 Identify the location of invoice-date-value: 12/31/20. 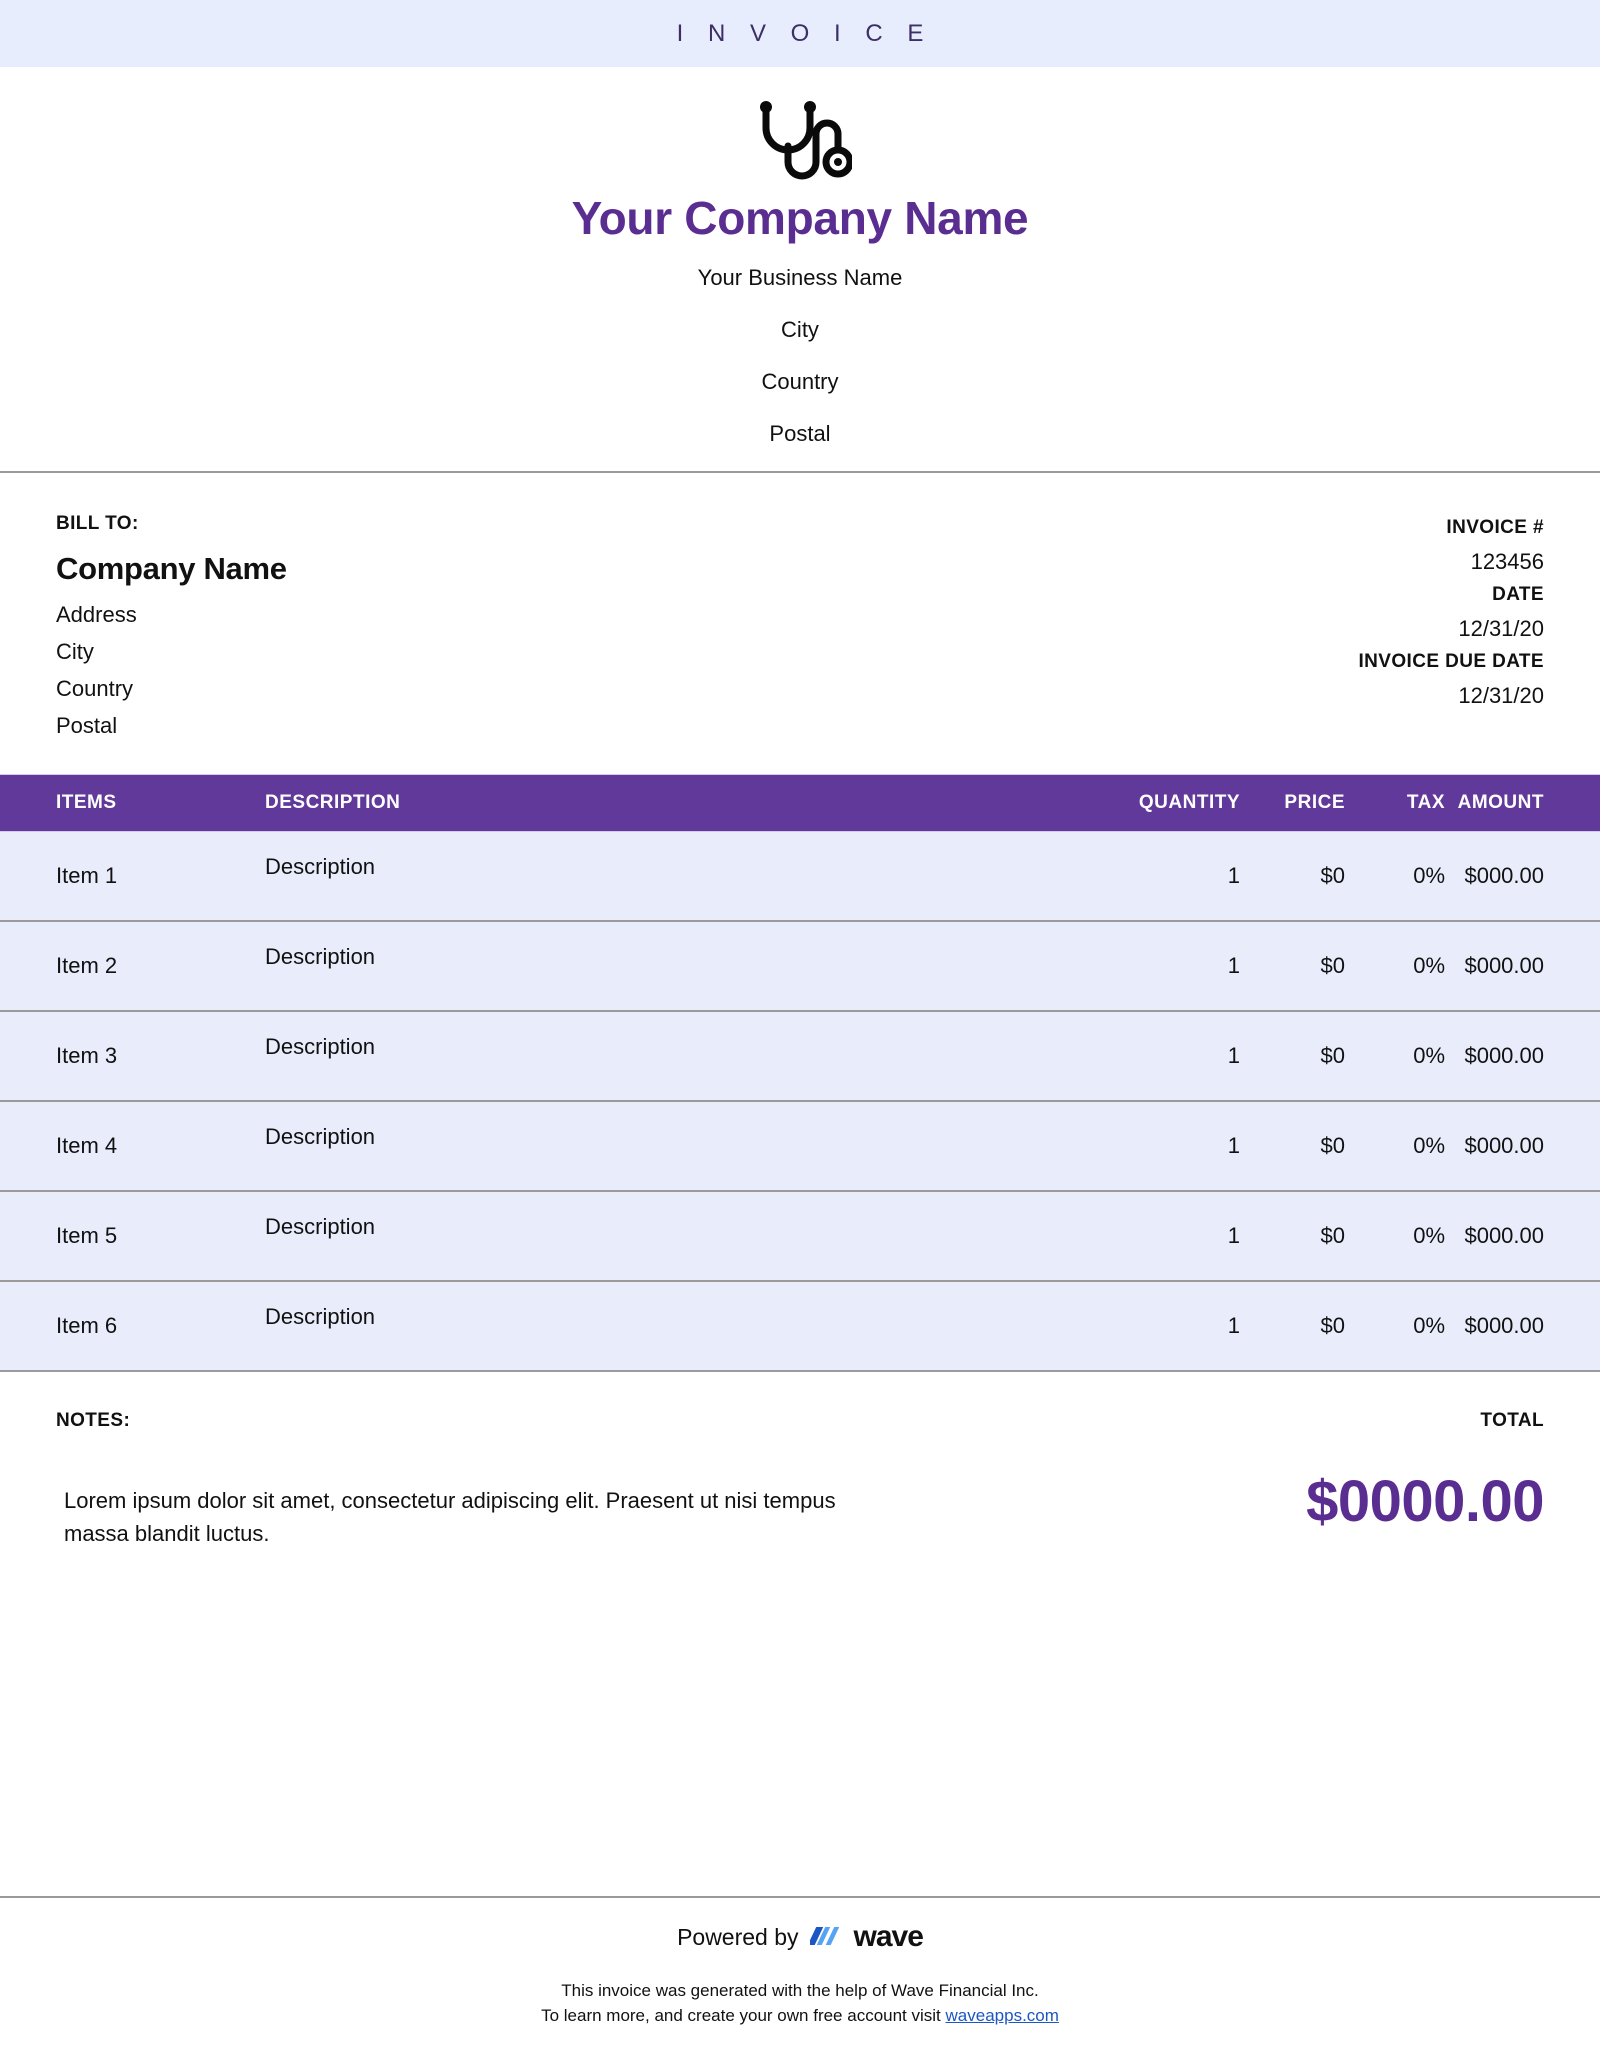
(1501, 628).